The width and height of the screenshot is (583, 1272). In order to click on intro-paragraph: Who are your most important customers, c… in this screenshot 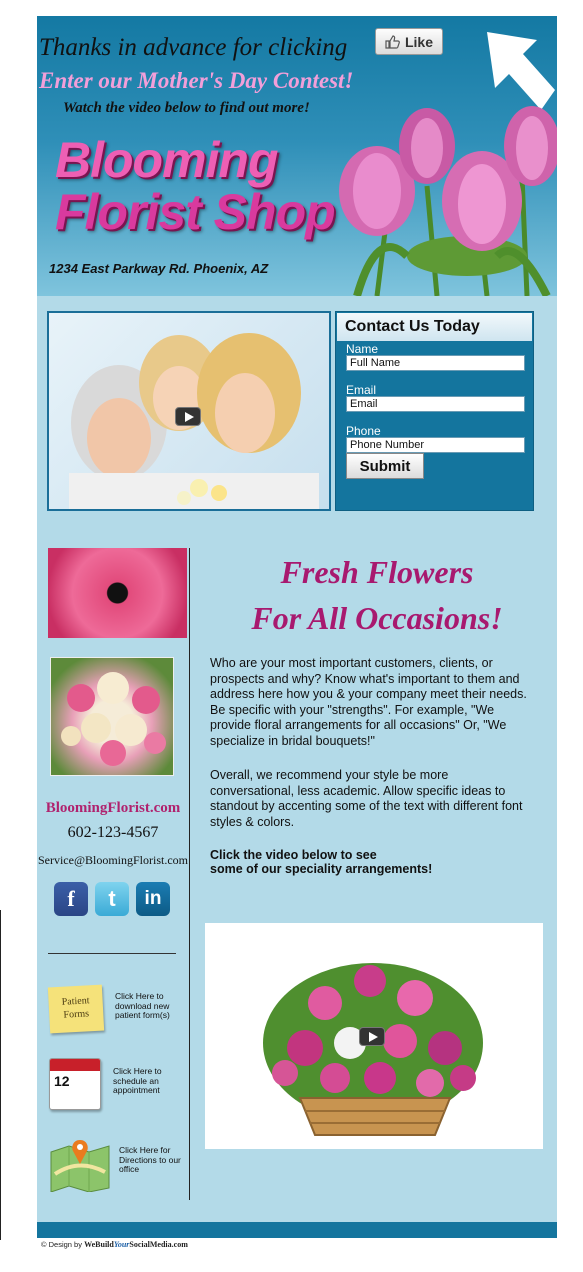, I will do `click(368, 702)`.